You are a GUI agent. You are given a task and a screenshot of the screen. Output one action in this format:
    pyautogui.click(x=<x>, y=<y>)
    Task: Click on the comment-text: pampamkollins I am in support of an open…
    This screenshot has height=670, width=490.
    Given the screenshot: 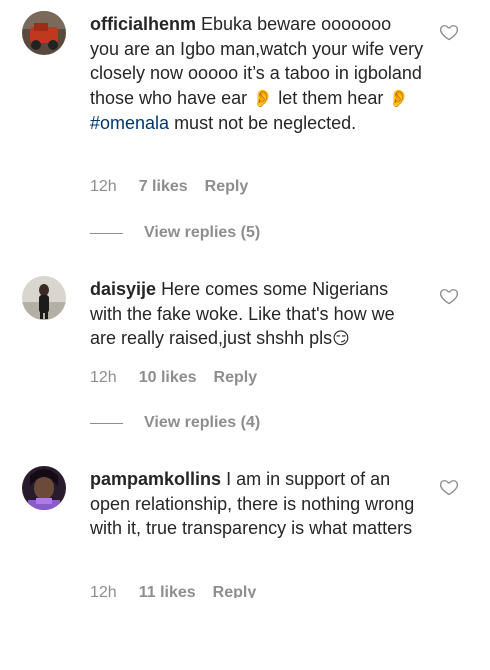 What is the action you would take?
    pyautogui.click(x=252, y=503)
    